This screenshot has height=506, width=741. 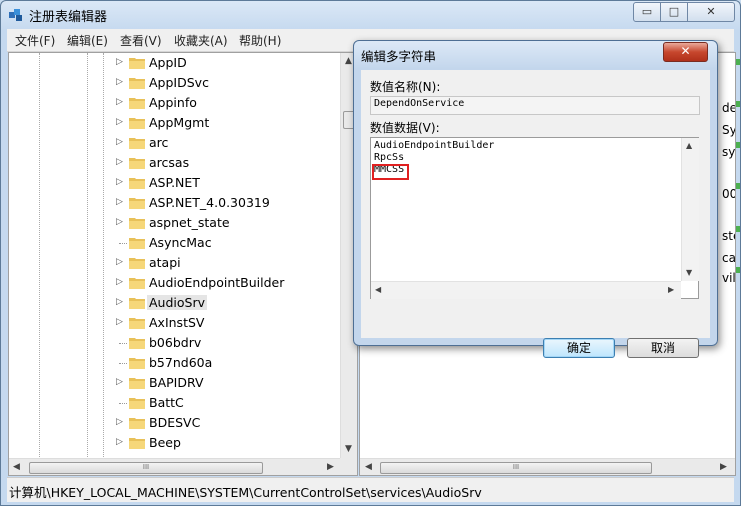 I want to click on value-name-field: DependOnService, so click(x=535, y=105).